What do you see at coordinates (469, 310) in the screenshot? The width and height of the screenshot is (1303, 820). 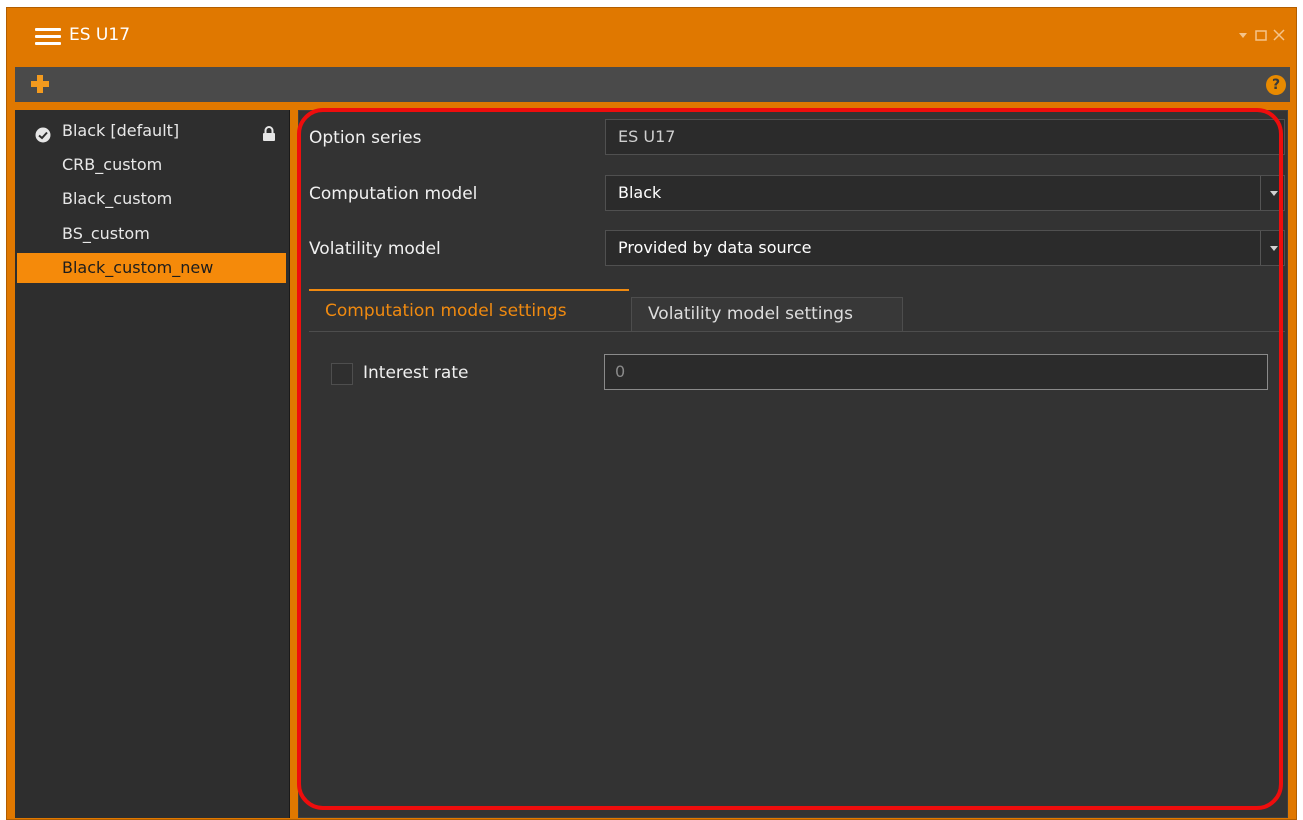 I see `tab-computation-model-settings: Computation model settings` at bounding box center [469, 310].